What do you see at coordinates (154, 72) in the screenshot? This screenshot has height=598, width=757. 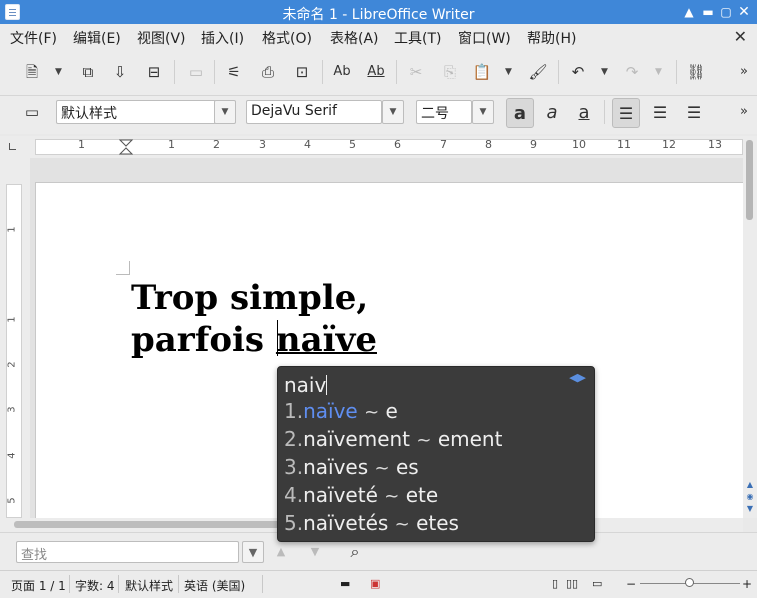 I see `save-icon: ⊟` at bounding box center [154, 72].